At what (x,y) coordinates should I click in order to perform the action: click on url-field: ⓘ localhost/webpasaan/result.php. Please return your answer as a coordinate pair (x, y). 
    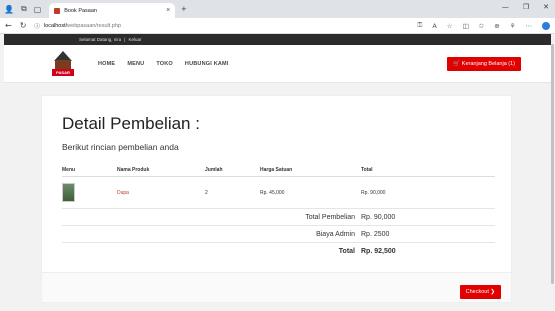
    Looking at the image, I should click on (77, 26).